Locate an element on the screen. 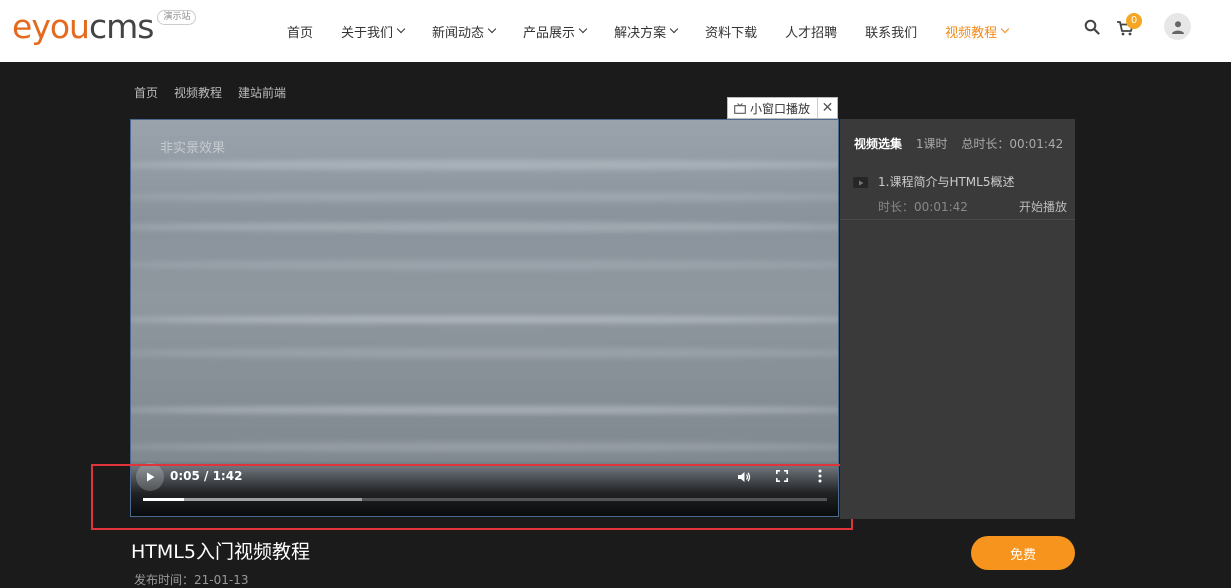 Image resolution: width=1231 pixels, height=588 pixels. user-icon is located at coordinates (1177, 27).